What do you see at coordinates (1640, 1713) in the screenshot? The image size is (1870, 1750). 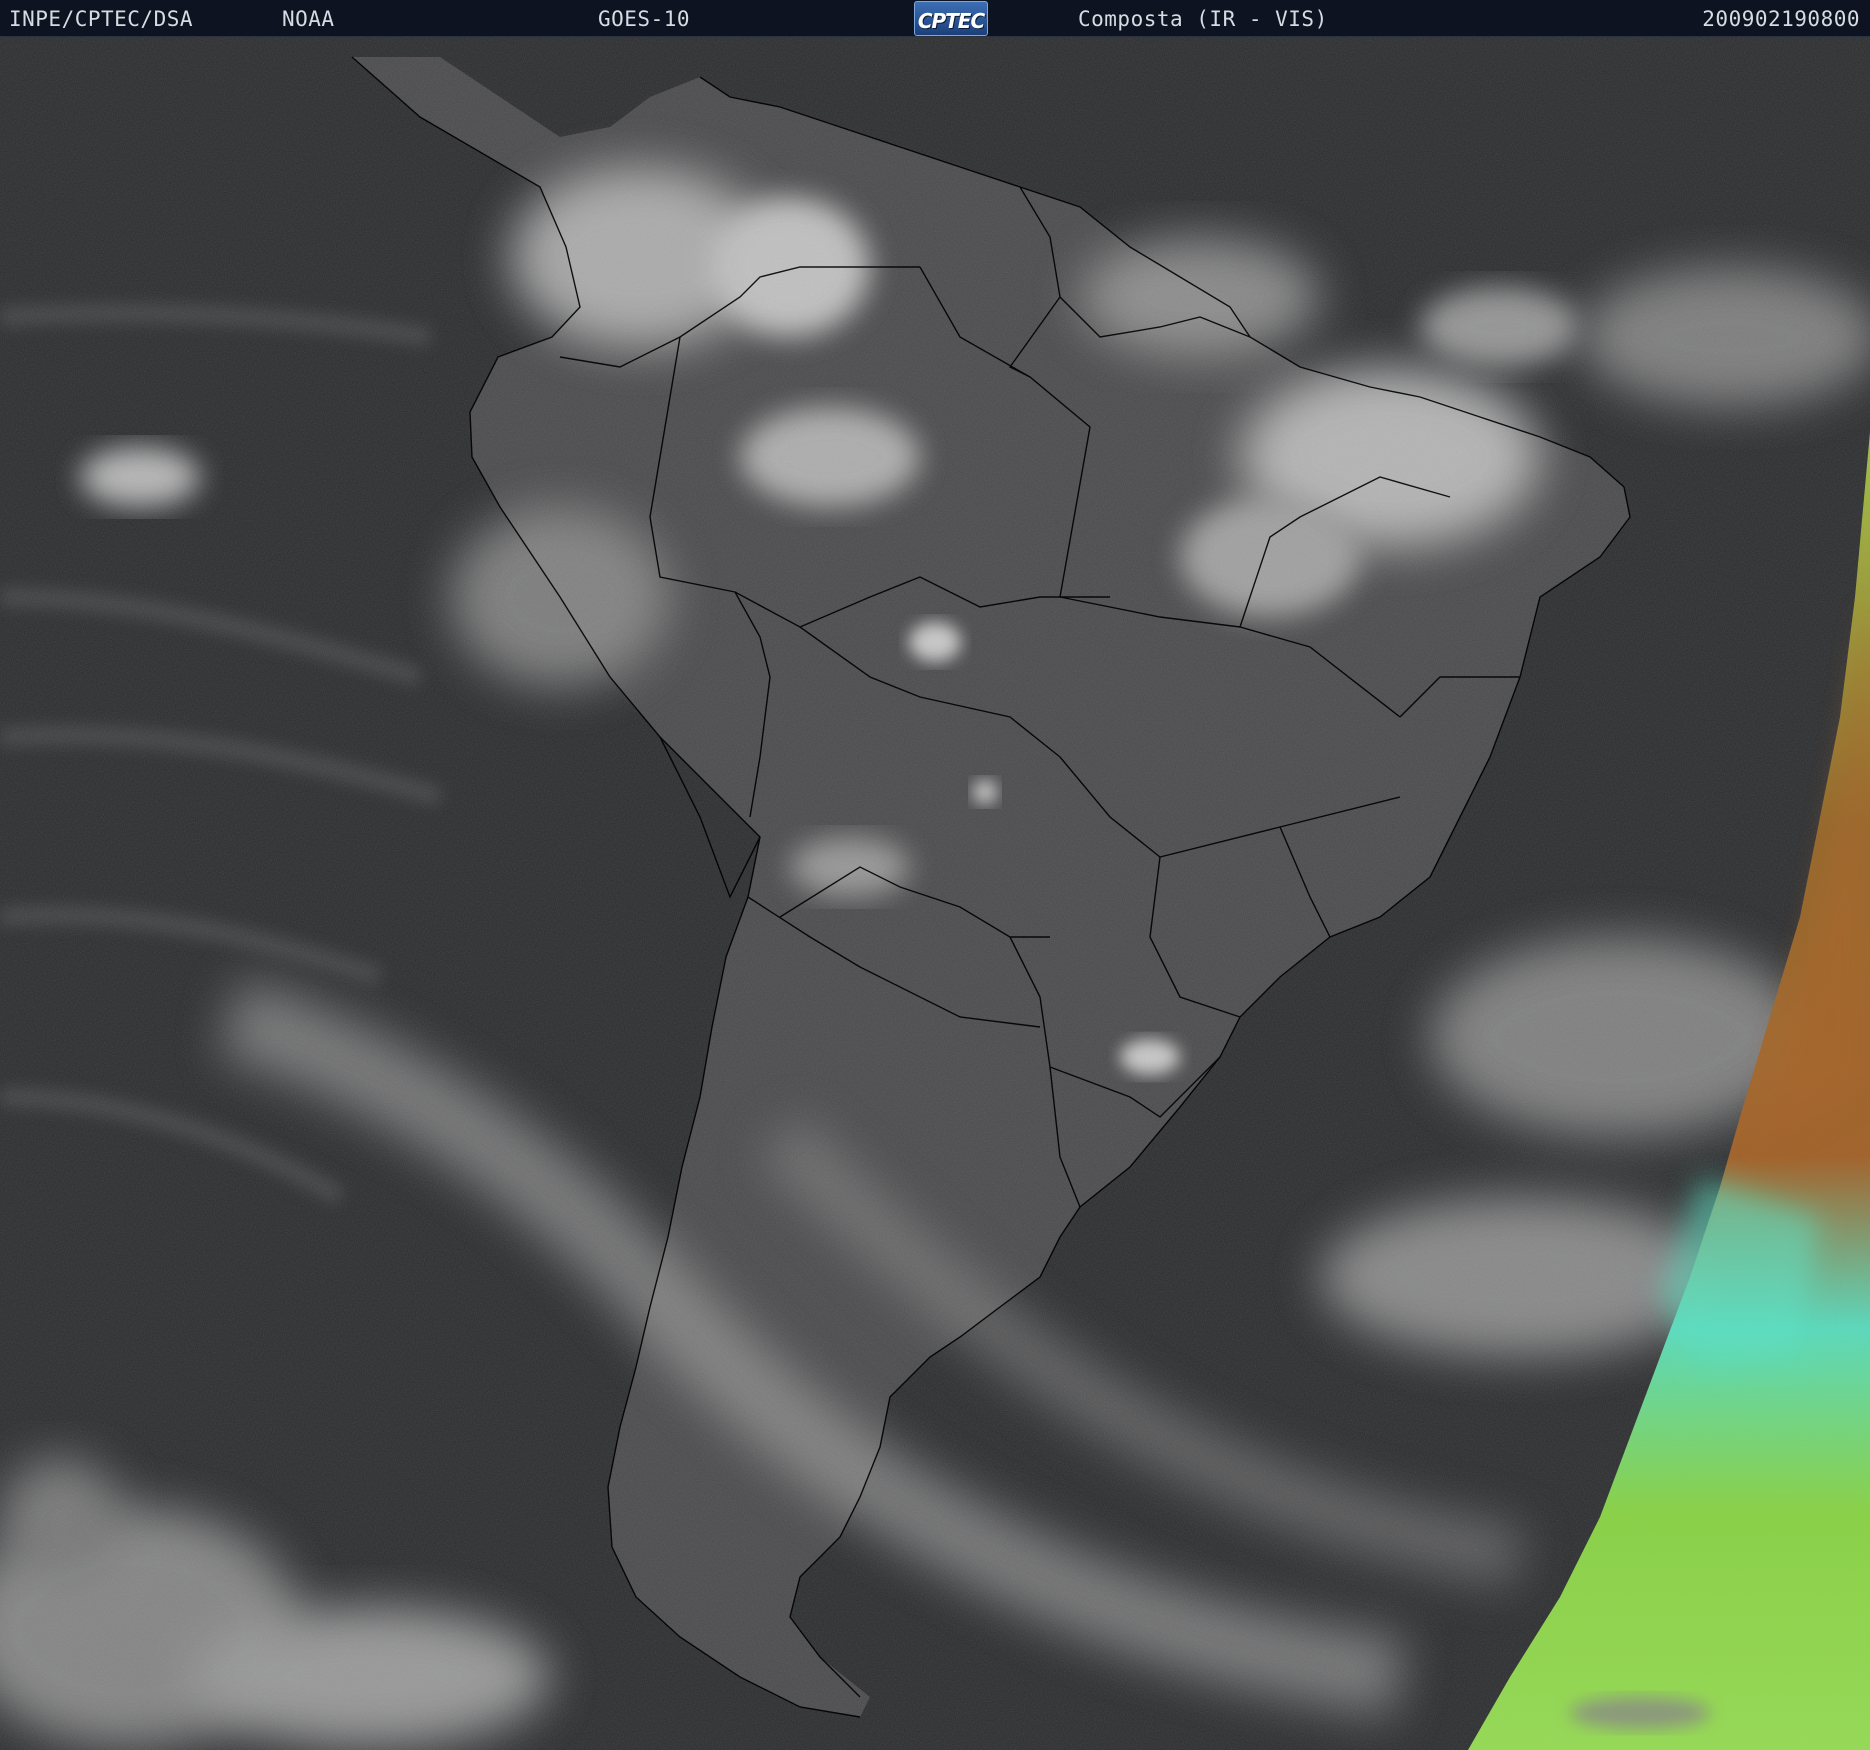 I see `vis-swath-gray-island` at bounding box center [1640, 1713].